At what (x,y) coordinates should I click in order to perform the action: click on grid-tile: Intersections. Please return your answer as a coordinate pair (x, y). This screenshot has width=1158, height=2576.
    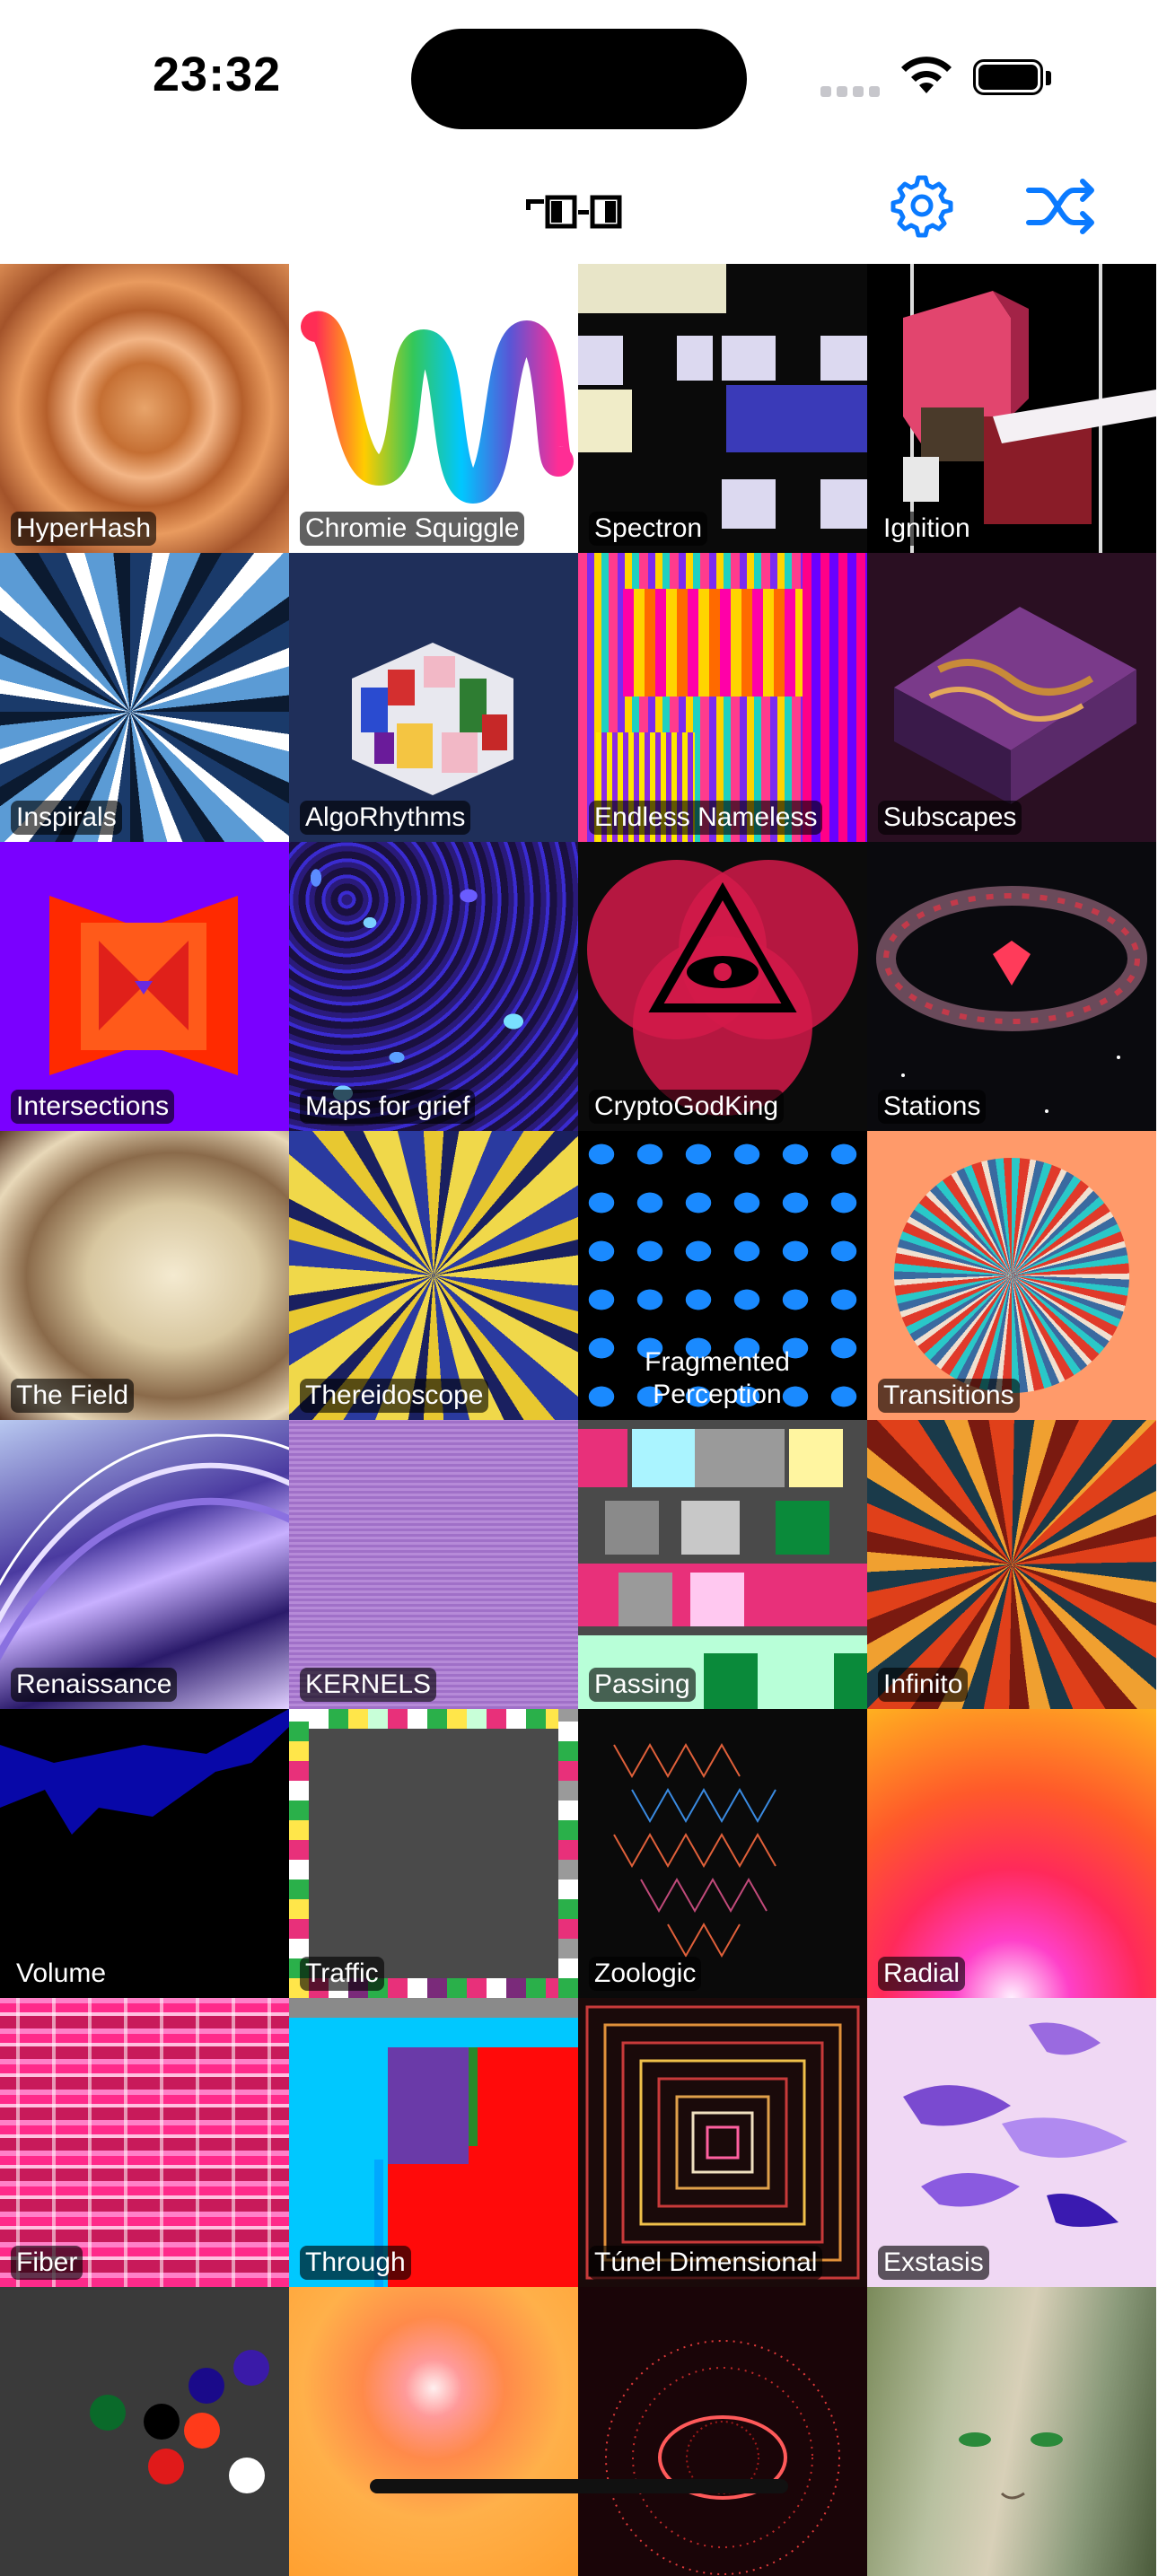
    Looking at the image, I should click on (144, 986).